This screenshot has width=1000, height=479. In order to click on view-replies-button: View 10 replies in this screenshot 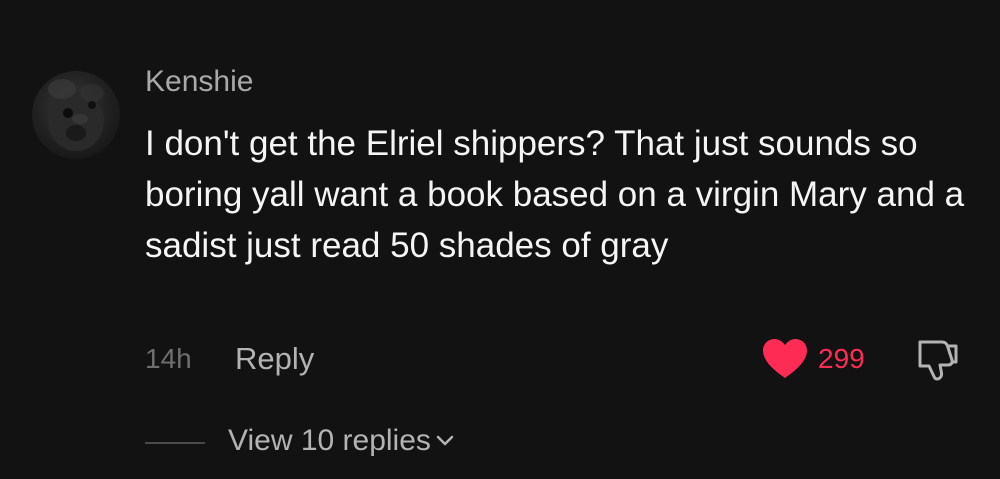, I will do `click(342, 441)`.